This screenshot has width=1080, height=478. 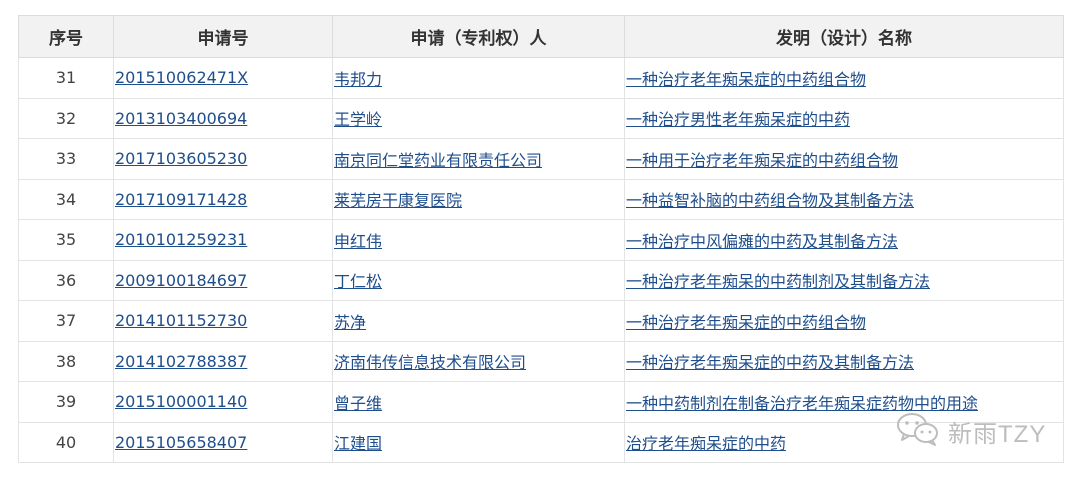 I want to click on header-invention-name: 发明（设计）名称, so click(x=844, y=36).